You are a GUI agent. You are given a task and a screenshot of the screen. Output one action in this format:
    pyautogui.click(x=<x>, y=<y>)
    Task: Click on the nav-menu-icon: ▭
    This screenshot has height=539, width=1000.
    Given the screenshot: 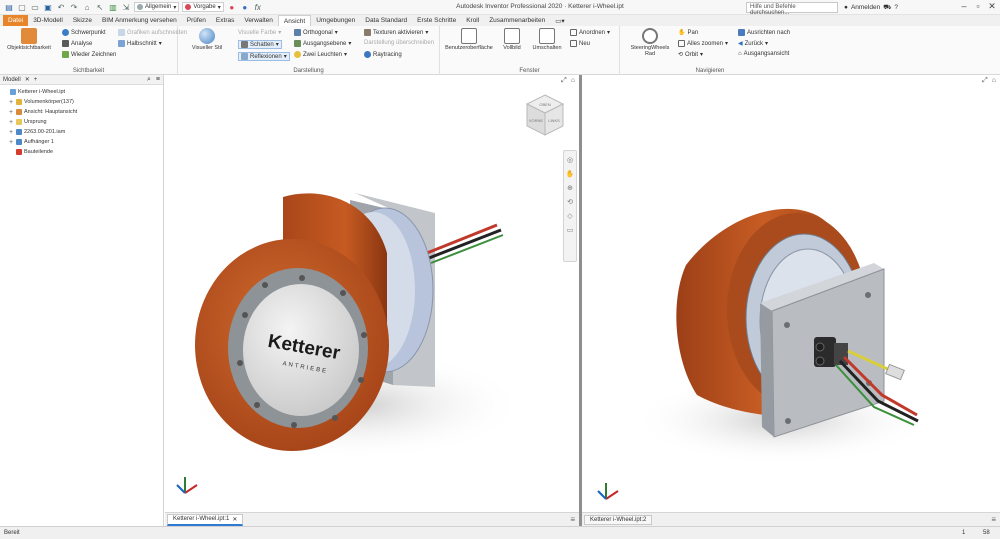 What is the action you would take?
    pyautogui.click(x=570, y=230)
    